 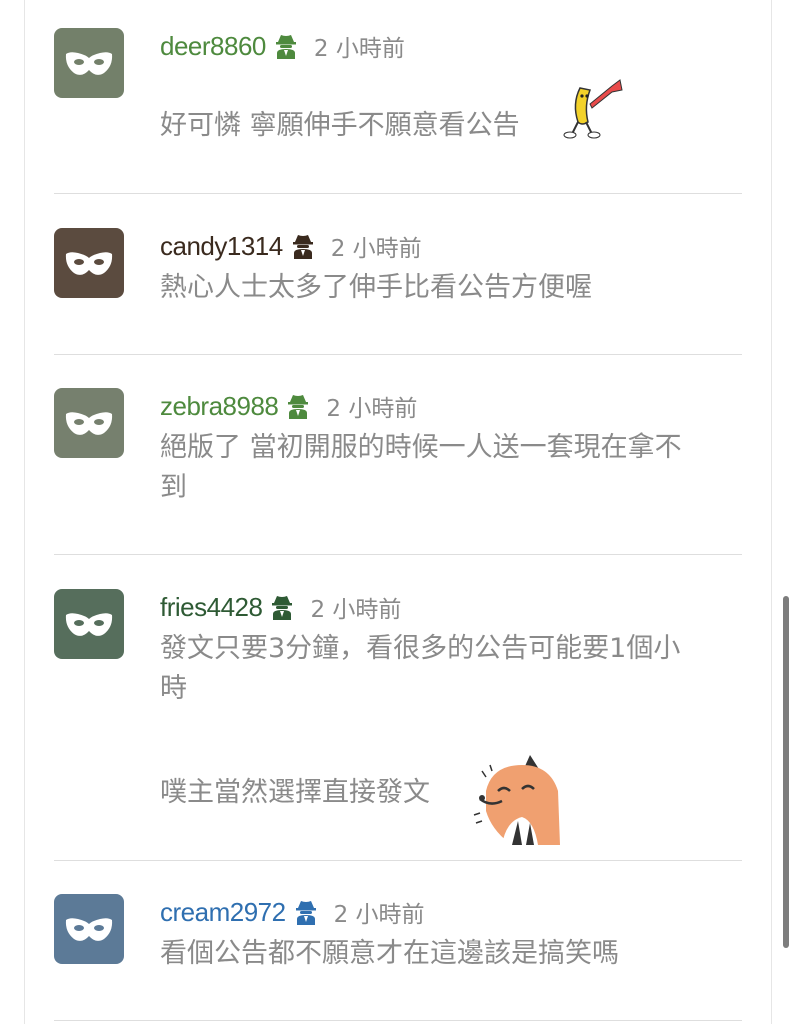 I want to click on comment-body: 好可憐 寧願伸手不願意看公告, so click(x=451, y=112).